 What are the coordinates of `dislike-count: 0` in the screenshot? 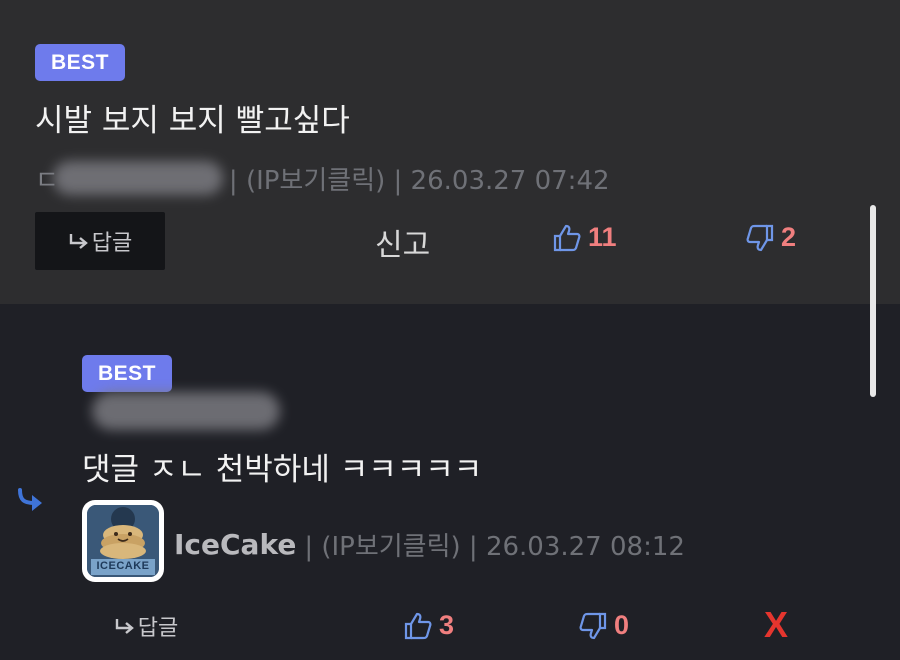 It's located at (622, 625).